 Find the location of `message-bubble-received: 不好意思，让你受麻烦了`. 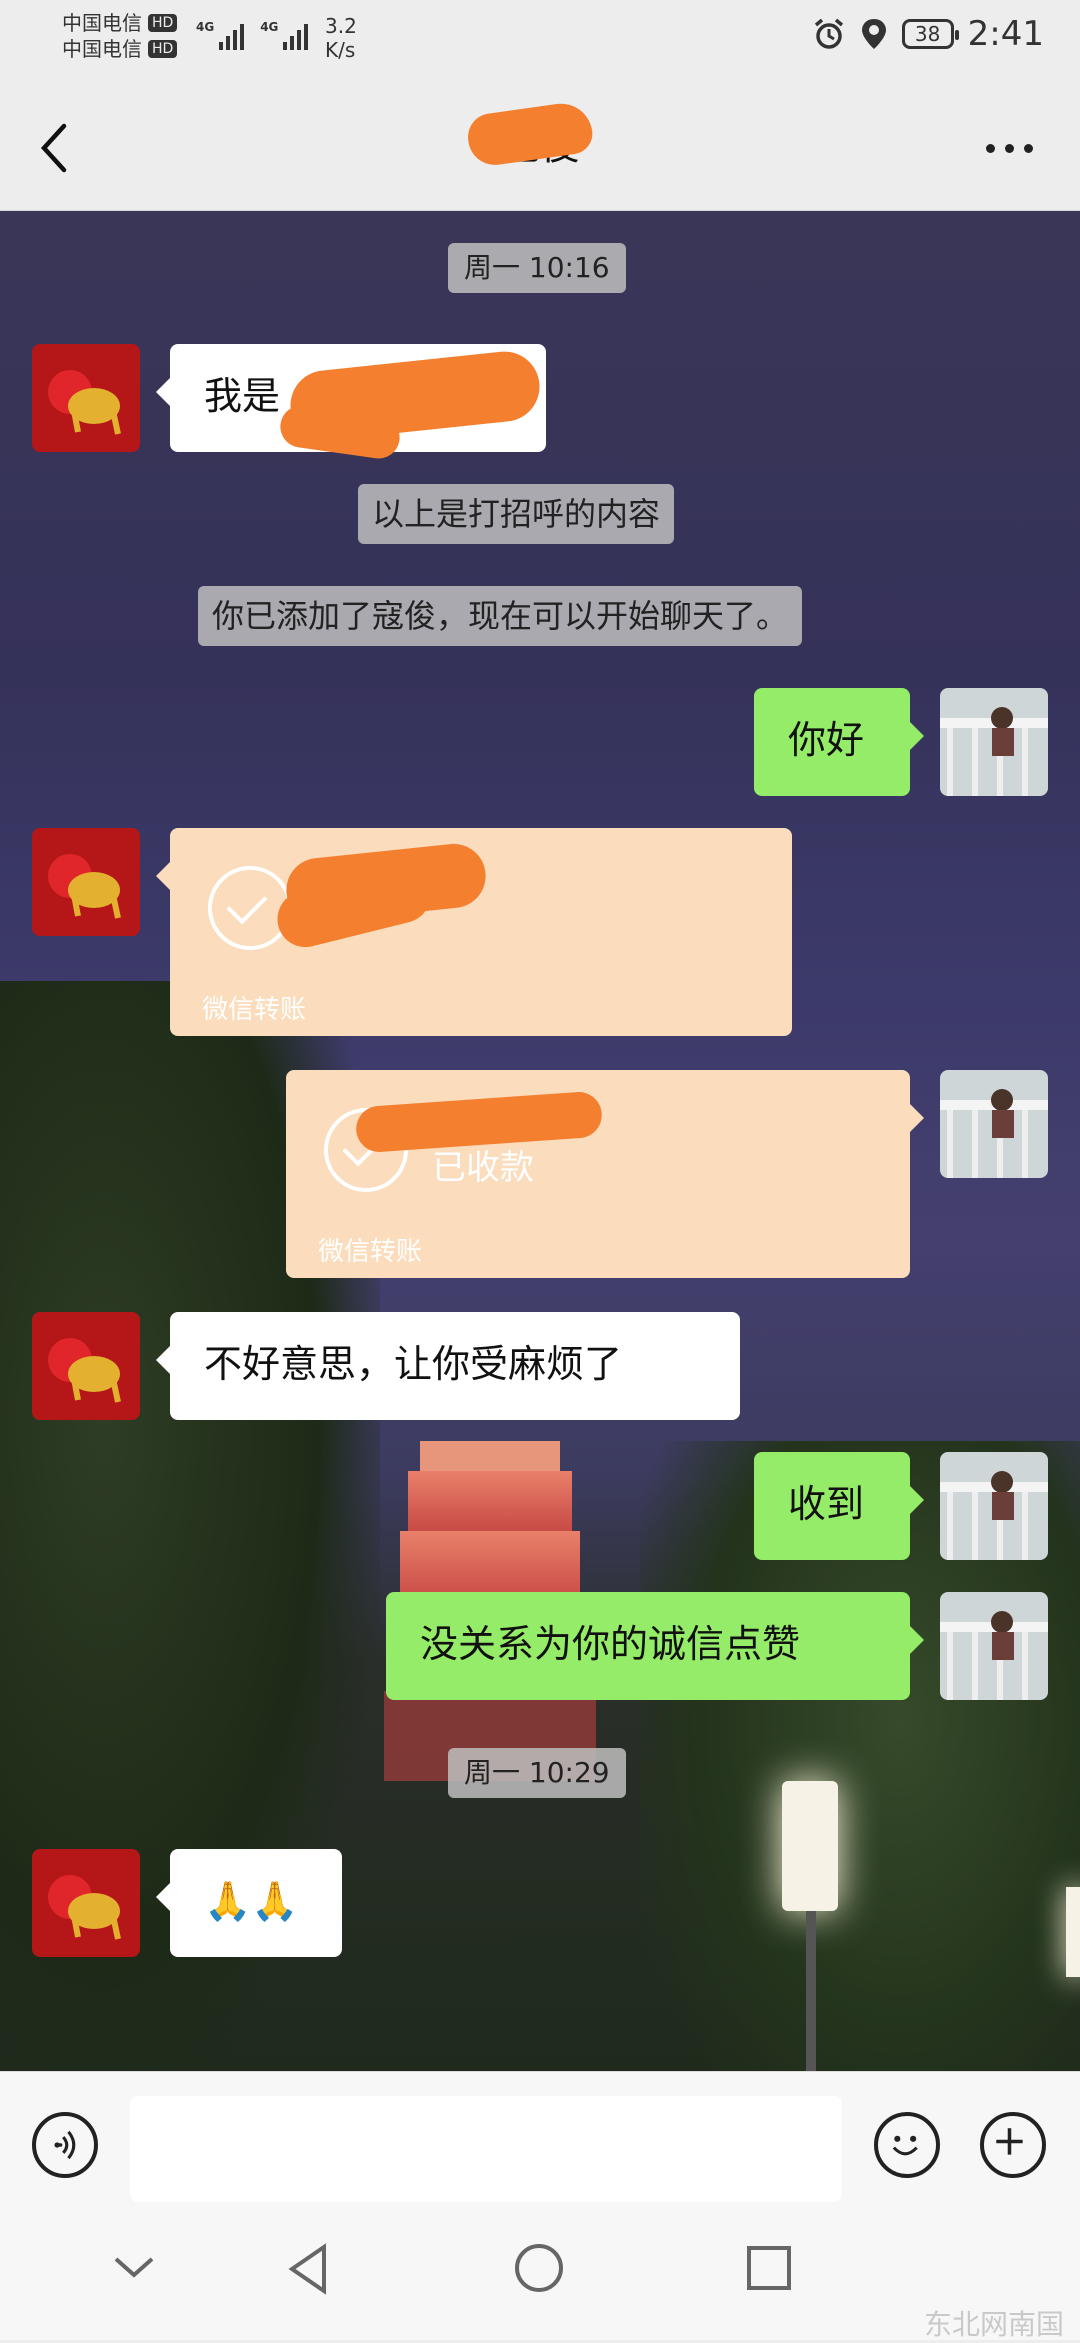

message-bubble-received: 不好意思，让你受麻烦了 is located at coordinates (448, 1366).